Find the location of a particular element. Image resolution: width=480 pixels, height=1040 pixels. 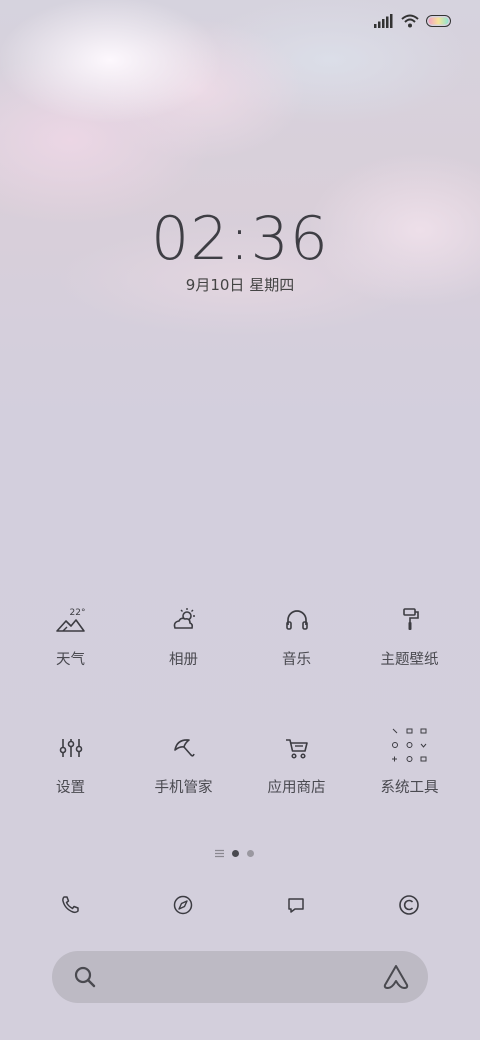

app-gallery: 相册 is located at coordinates (183, 634).